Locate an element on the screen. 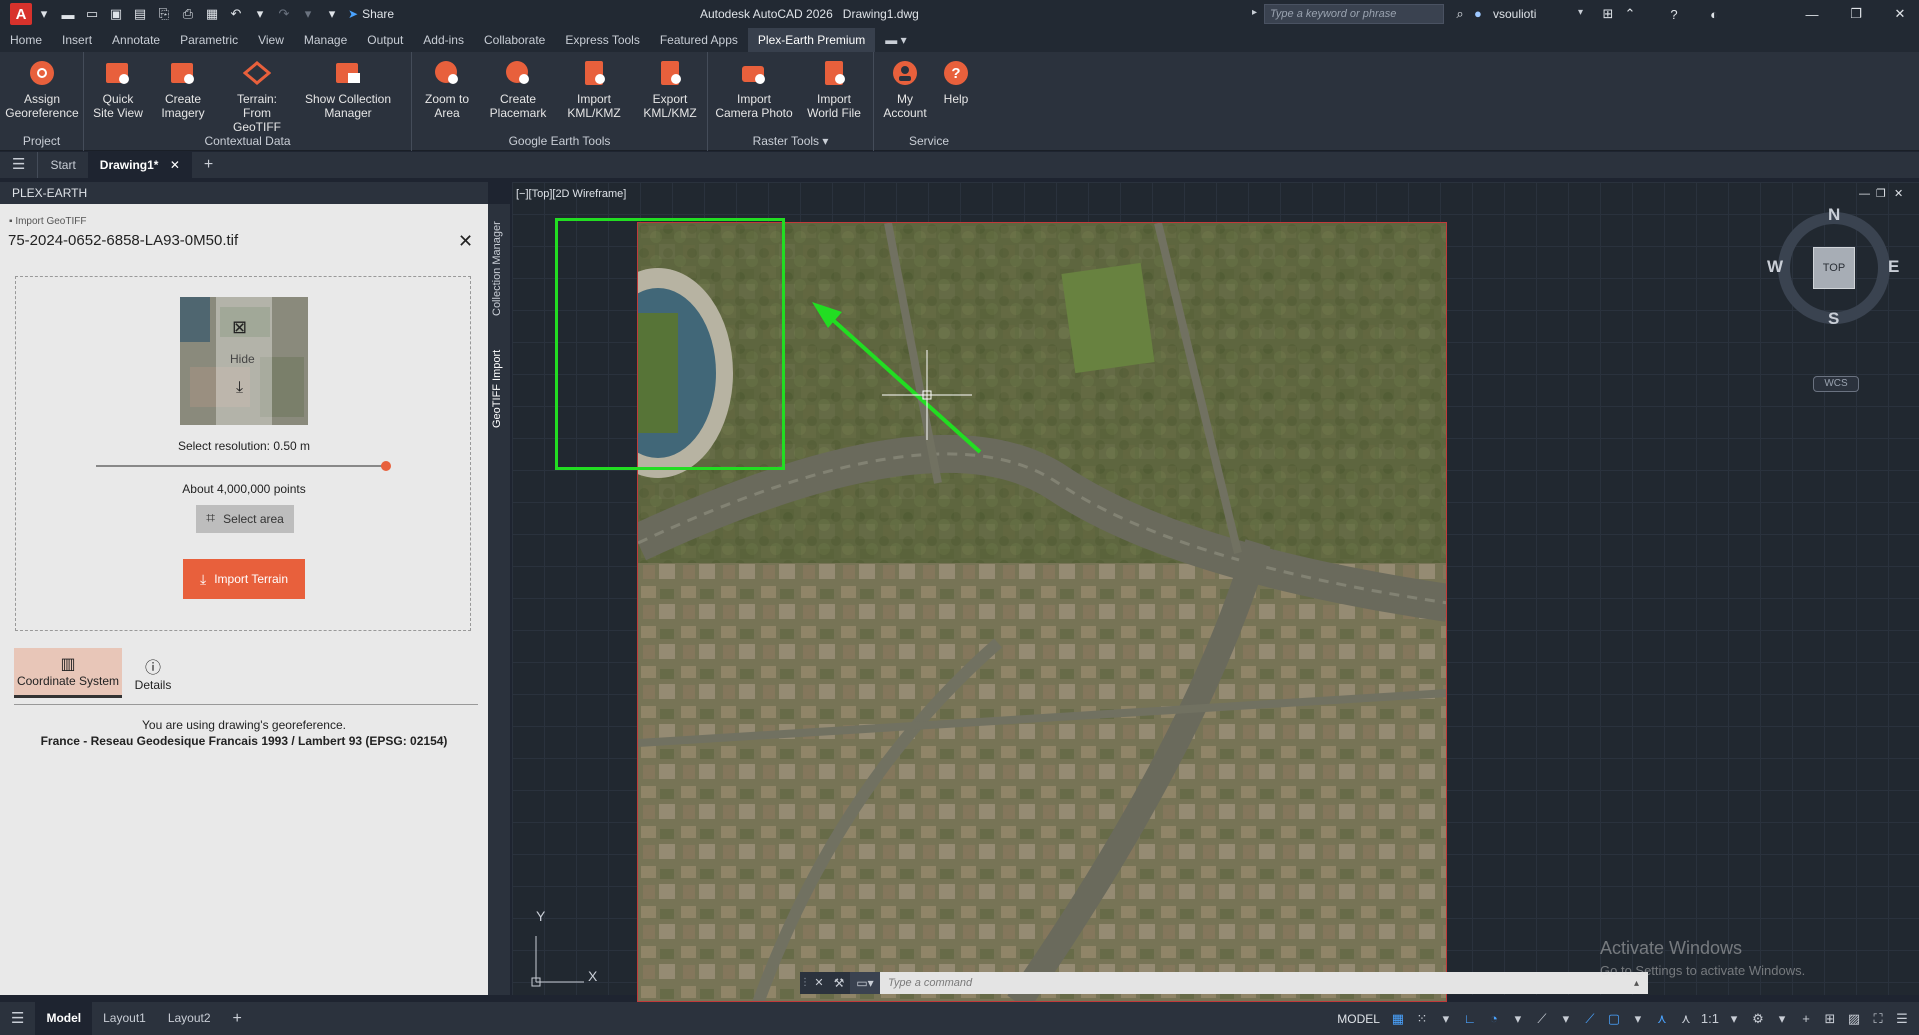 Image resolution: width=1919 pixels, height=1035 pixels. clean-screen-icon: ⛶ is located at coordinates (1878, 1019).